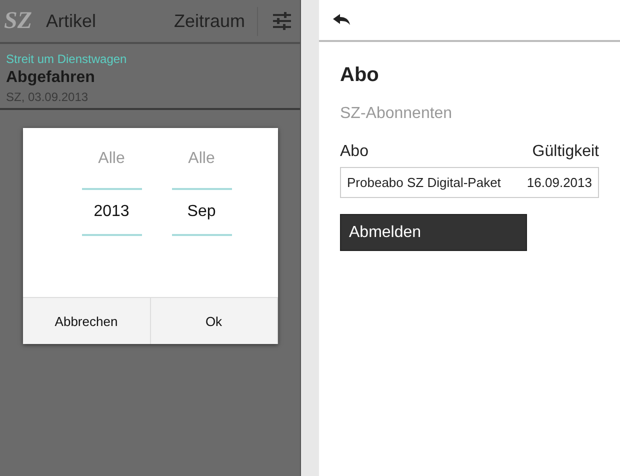 The image size is (620, 476). What do you see at coordinates (18, 21) in the screenshot?
I see `logo: SZ` at bounding box center [18, 21].